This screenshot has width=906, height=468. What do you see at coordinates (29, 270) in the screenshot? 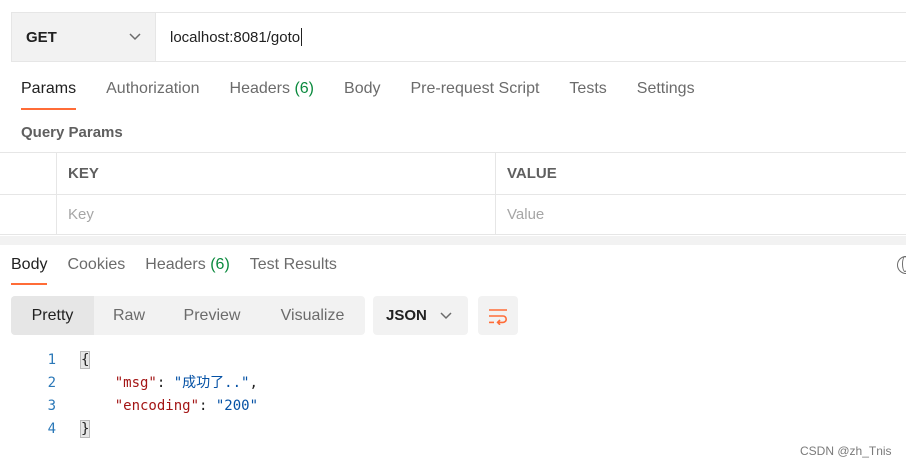
I see `response-tab-body: Body` at bounding box center [29, 270].